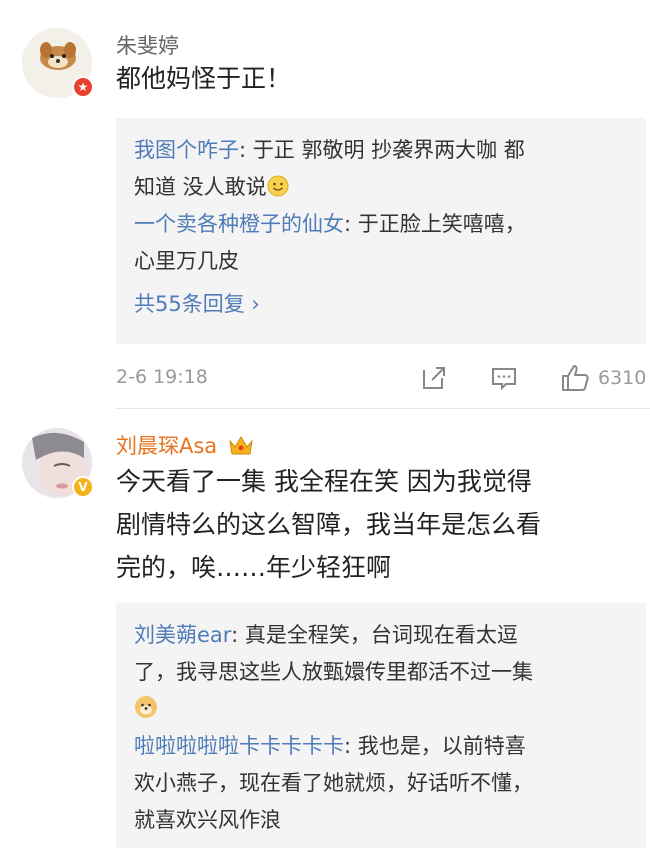 This screenshot has height=848, width=650. What do you see at coordinates (239, 224) in the screenshot?
I see `reply-author: 一个卖各种橙子的仙女` at bounding box center [239, 224].